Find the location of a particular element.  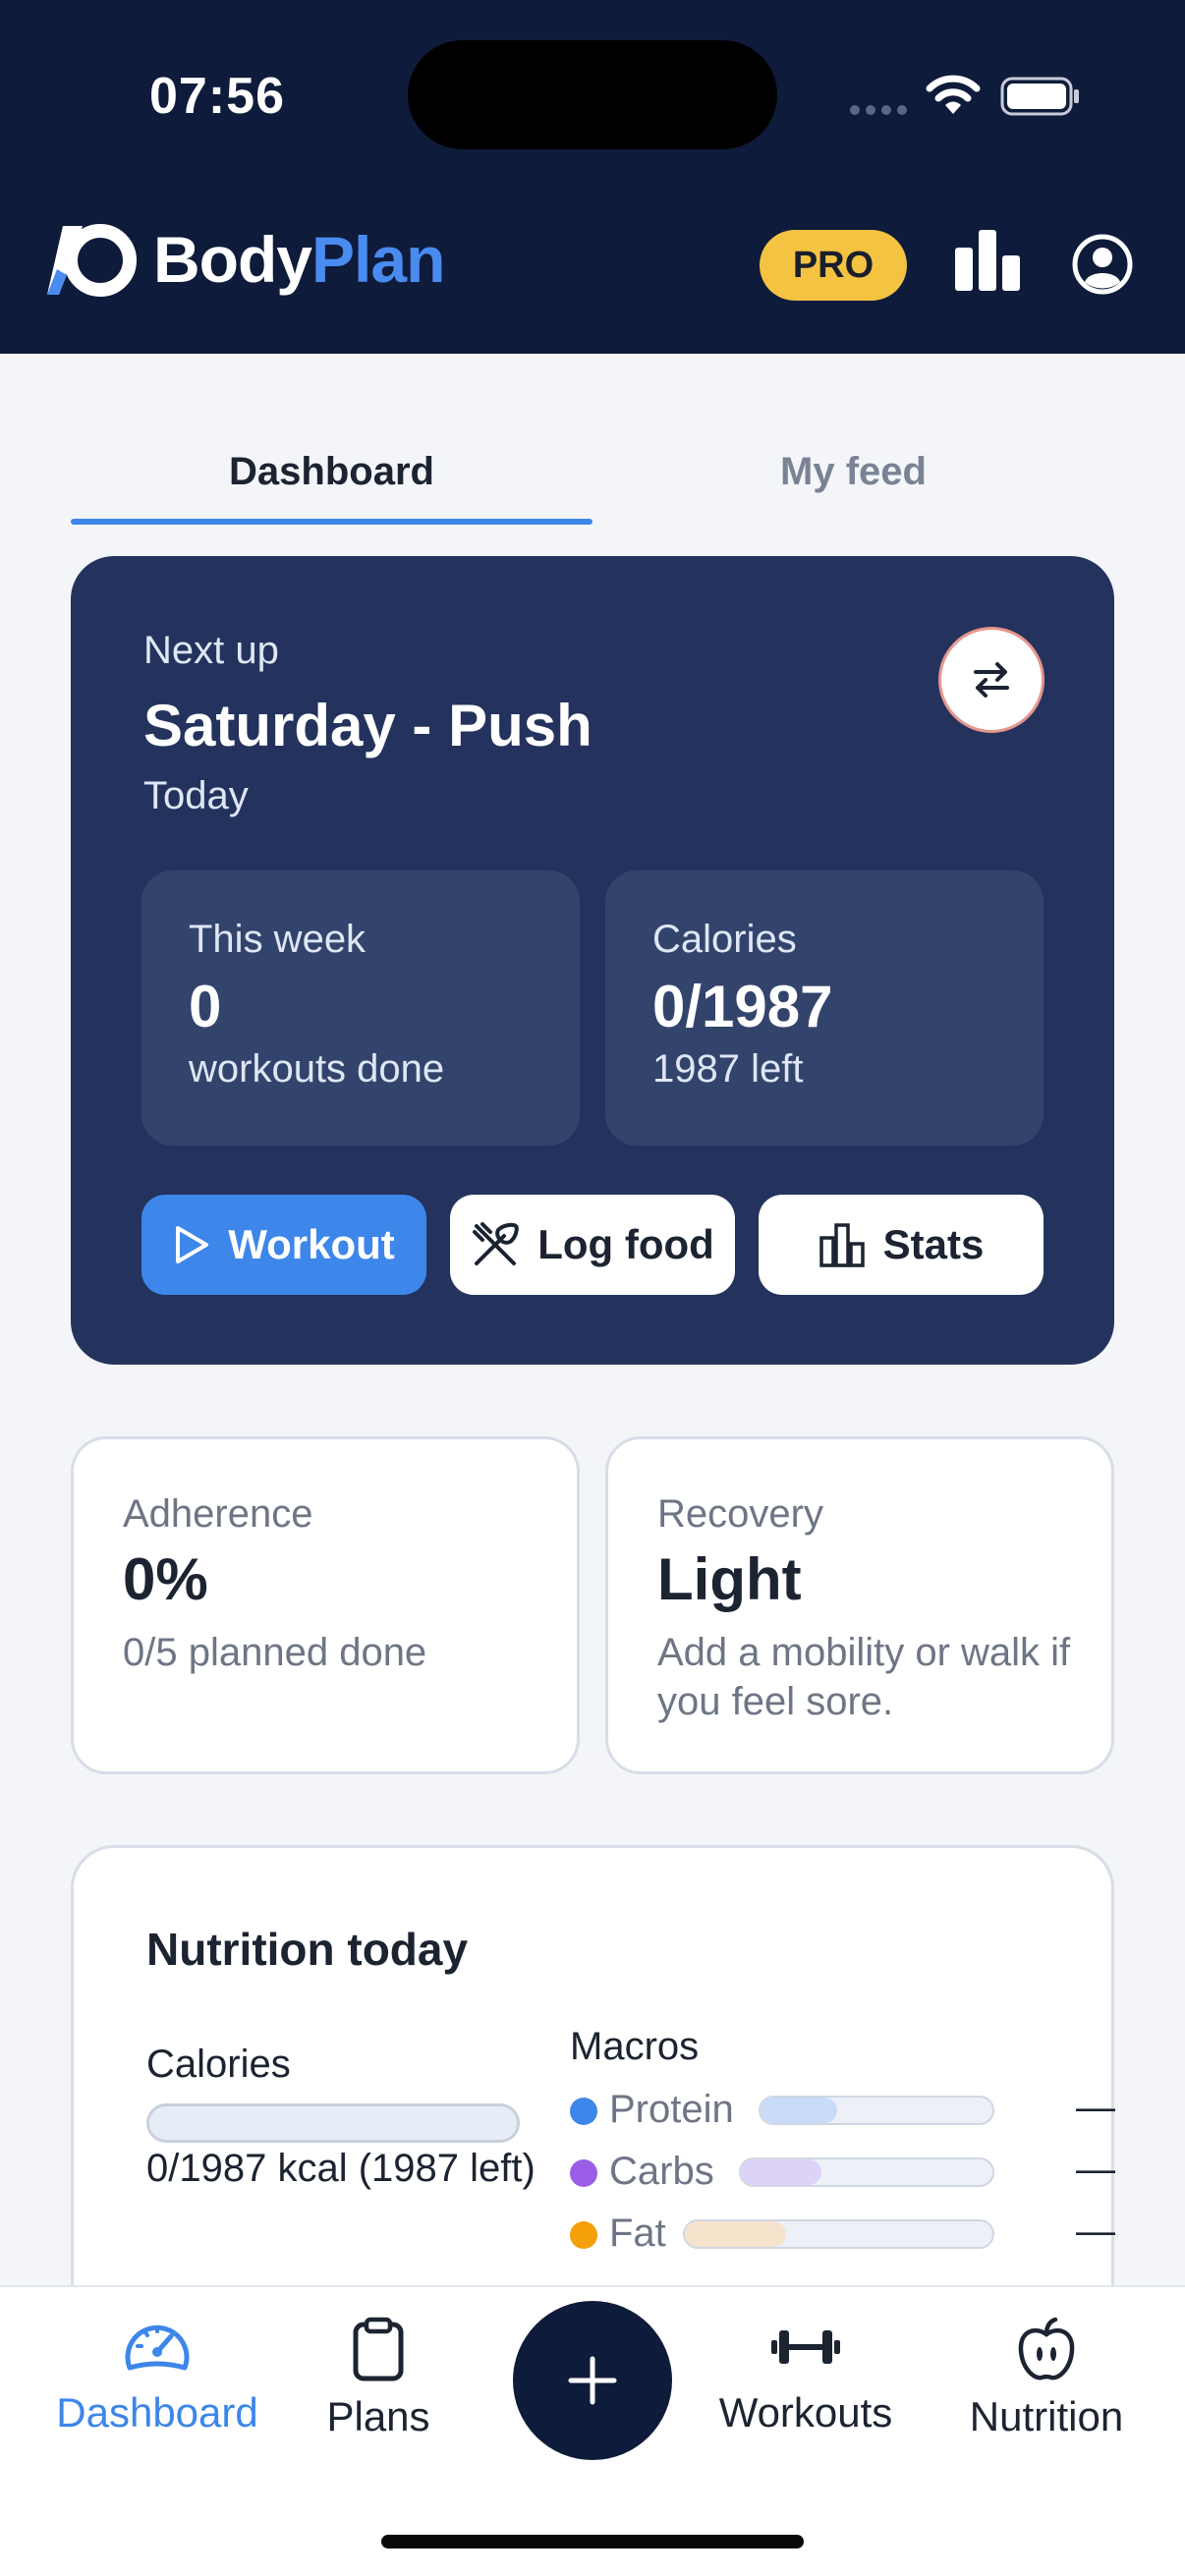

this-week-value: 0 is located at coordinates (206, 1006).